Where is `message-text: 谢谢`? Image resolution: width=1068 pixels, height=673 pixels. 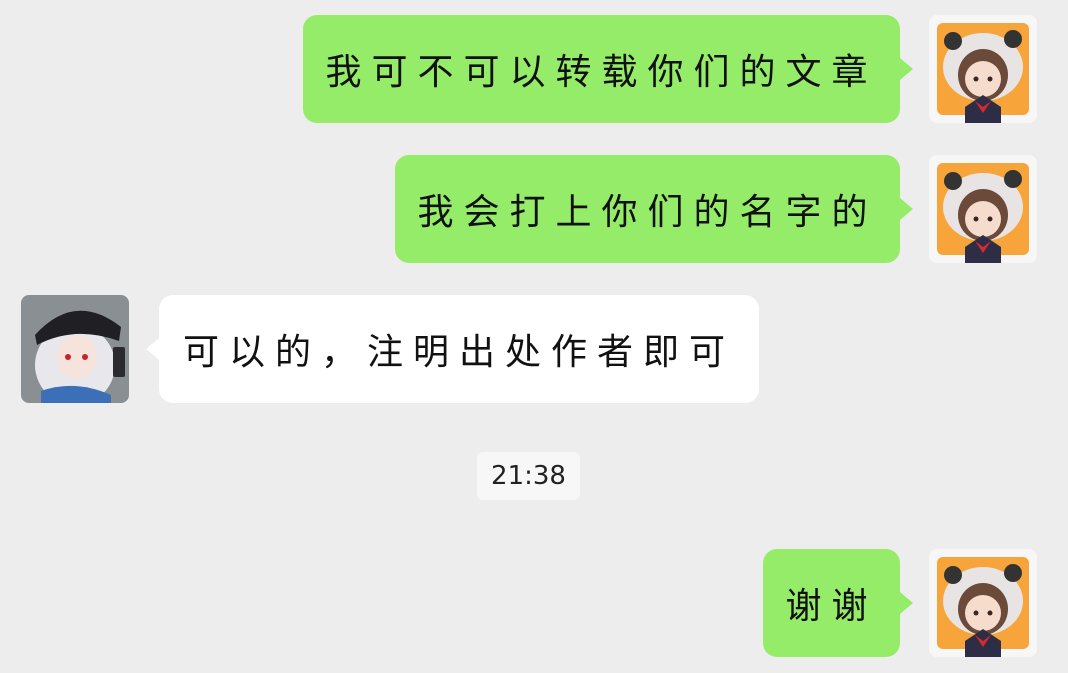
message-text: 谢谢 is located at coordinates (831, 606).